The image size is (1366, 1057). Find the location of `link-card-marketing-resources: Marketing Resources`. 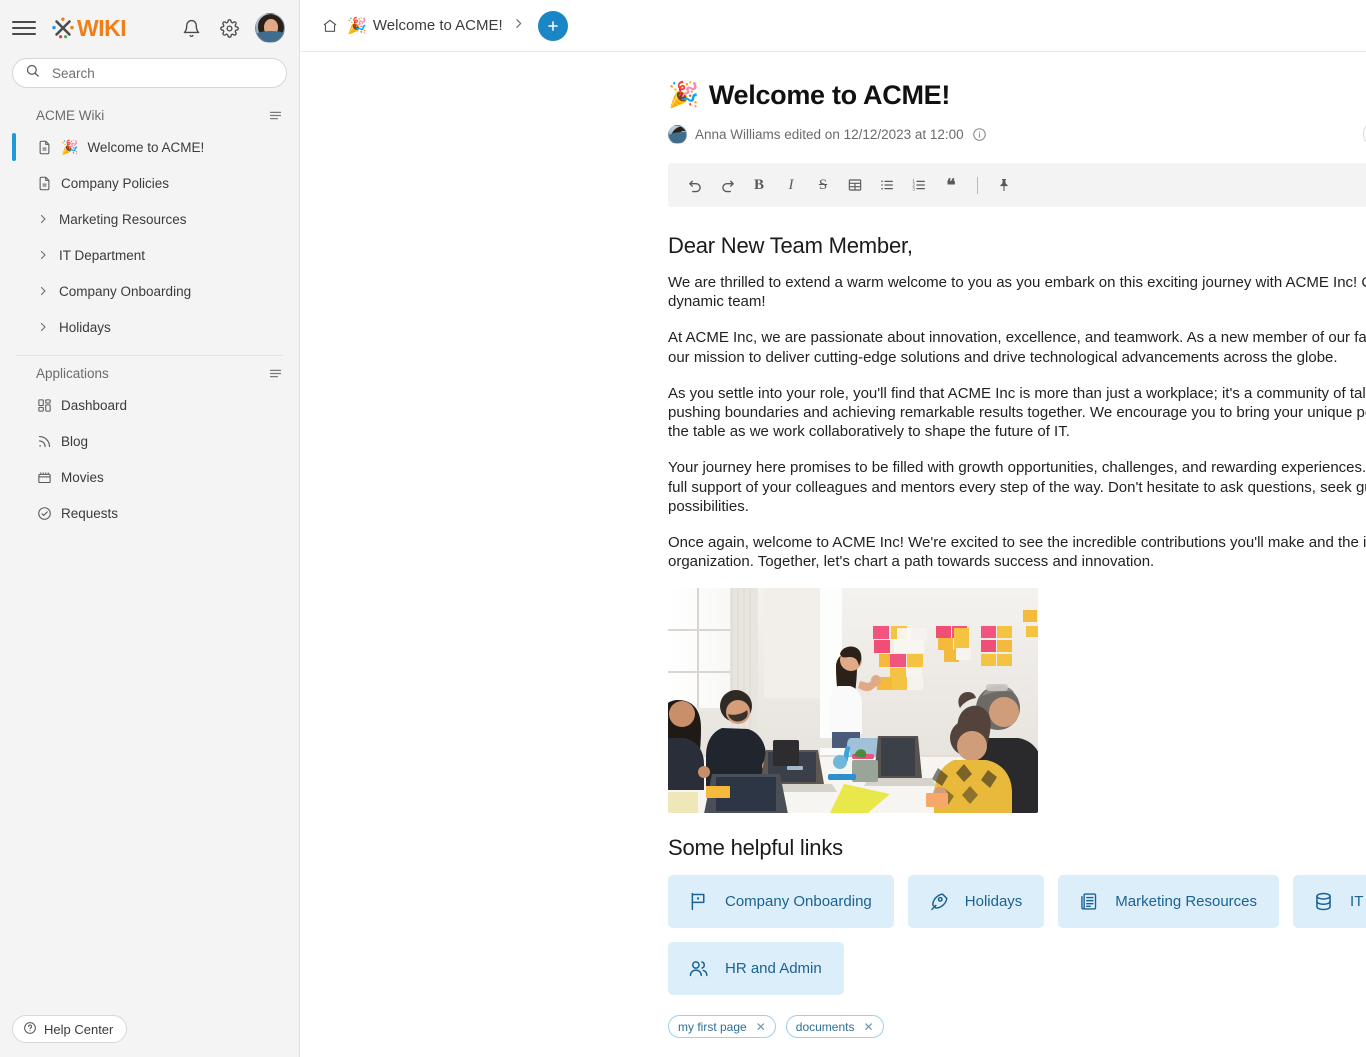

link-card-marketing-resources: Marketing Resources is located at coordinates (1169, 902).